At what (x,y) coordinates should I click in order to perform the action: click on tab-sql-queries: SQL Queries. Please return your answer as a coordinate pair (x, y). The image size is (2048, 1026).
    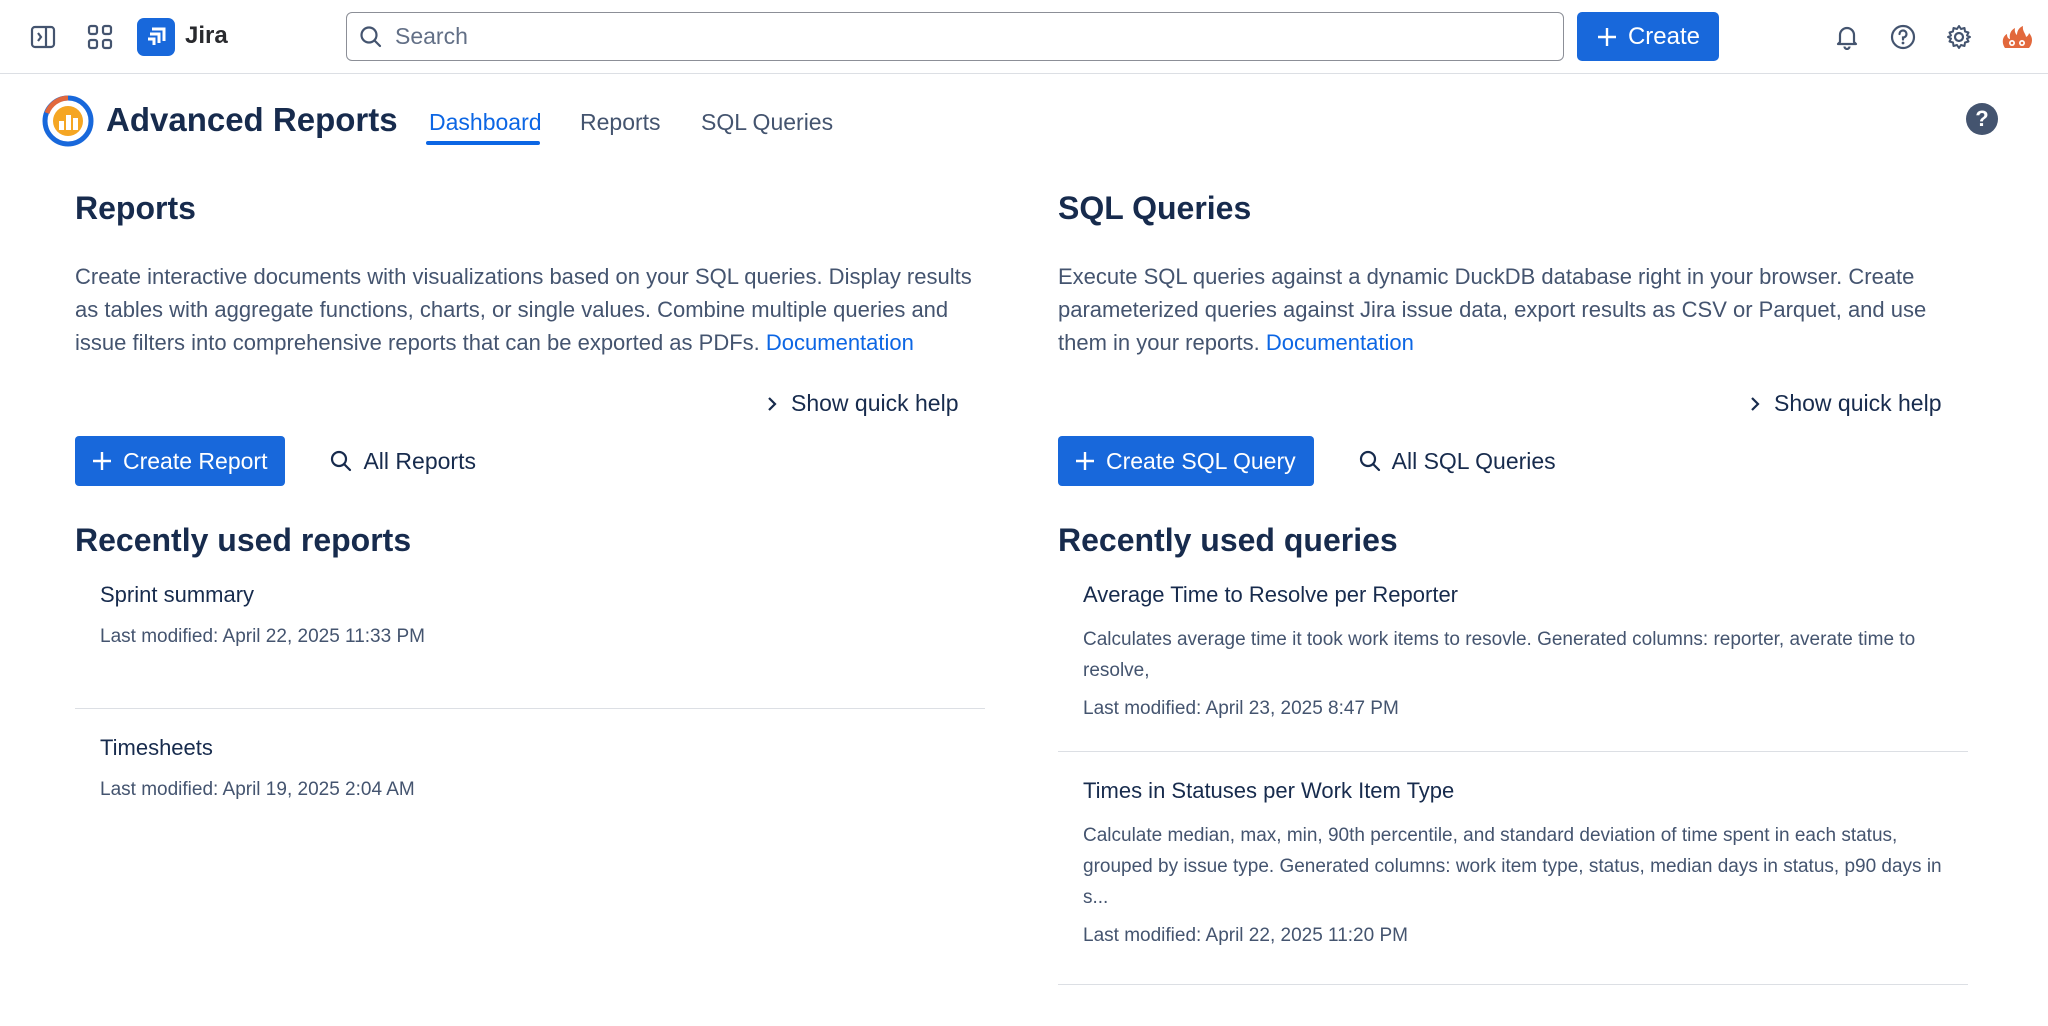
    Looking at the image, I should click on (767, 122).